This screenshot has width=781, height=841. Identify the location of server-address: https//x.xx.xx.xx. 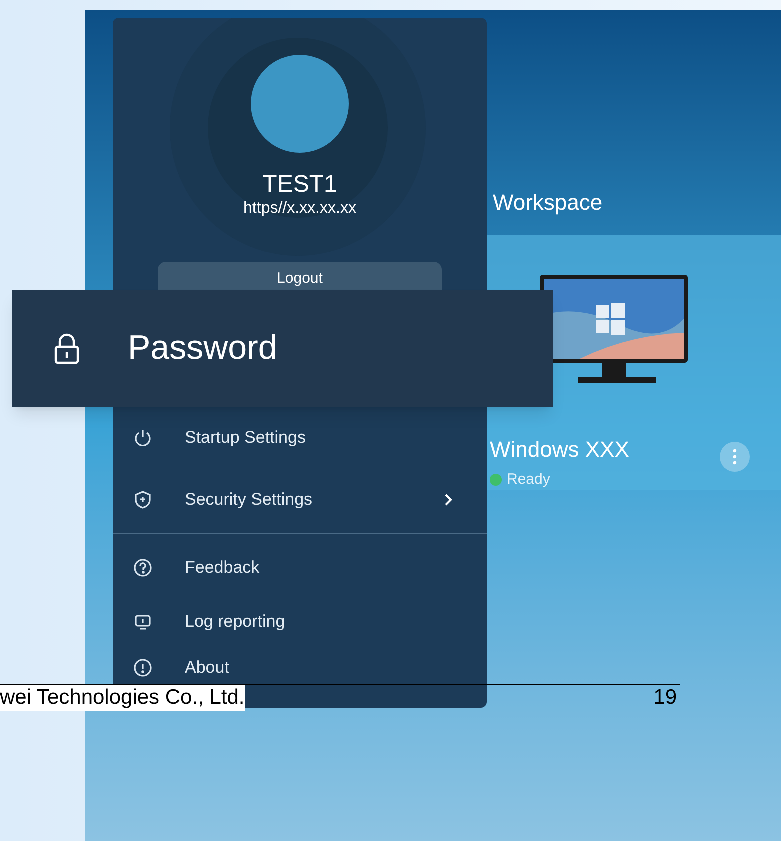
(300, 209).